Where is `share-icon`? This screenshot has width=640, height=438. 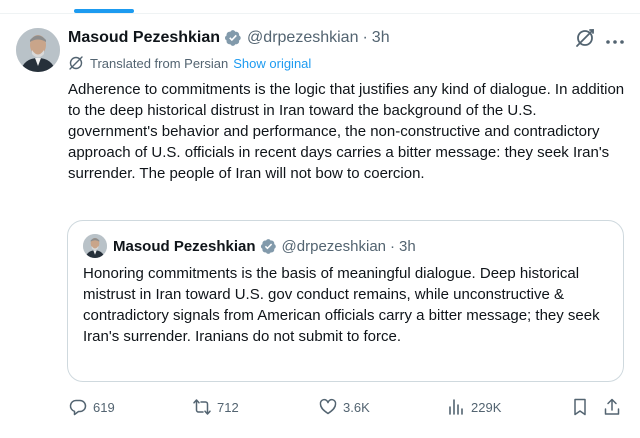
share-icon is located at coordinates (612, 406).